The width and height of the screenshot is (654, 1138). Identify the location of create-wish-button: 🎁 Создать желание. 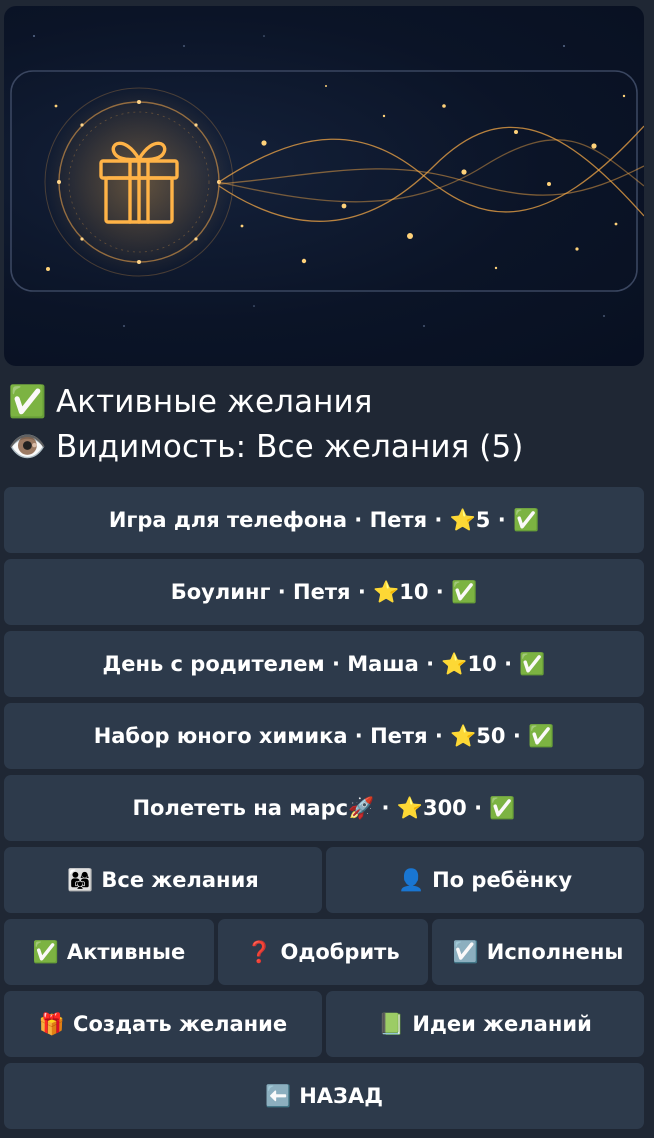
(163, 1024).